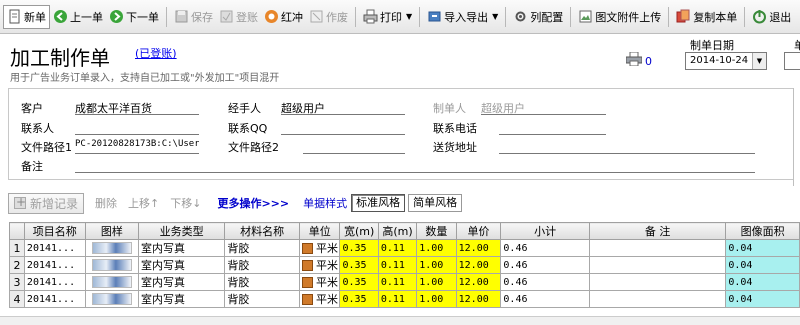  What do you see at coordinates (762, 248) in the screenshot?
I see `cell-area: 0.04` at bounding box center [762, 248].